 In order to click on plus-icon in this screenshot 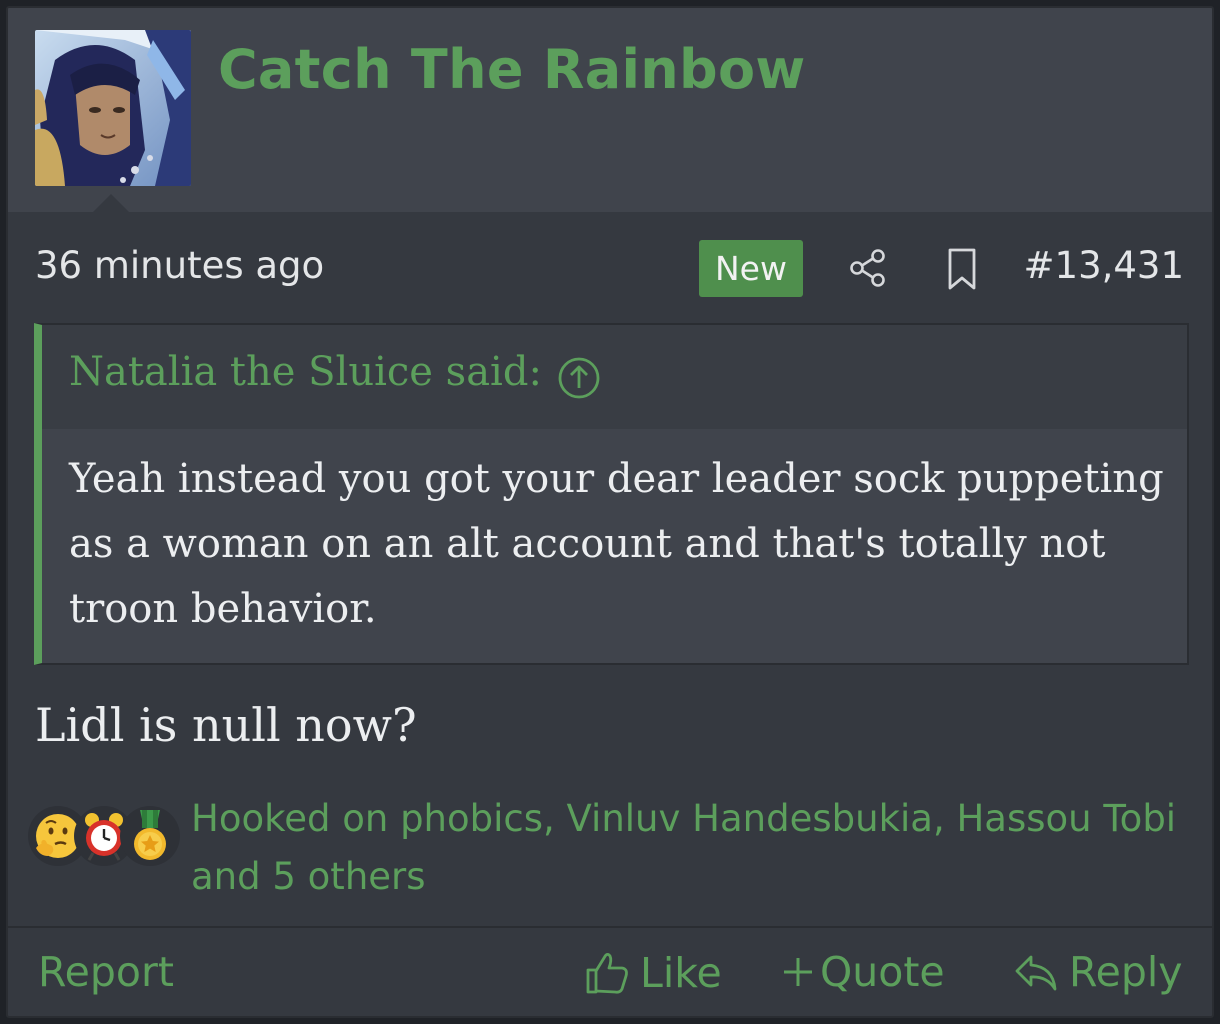, I will do `click(798, 972)`.